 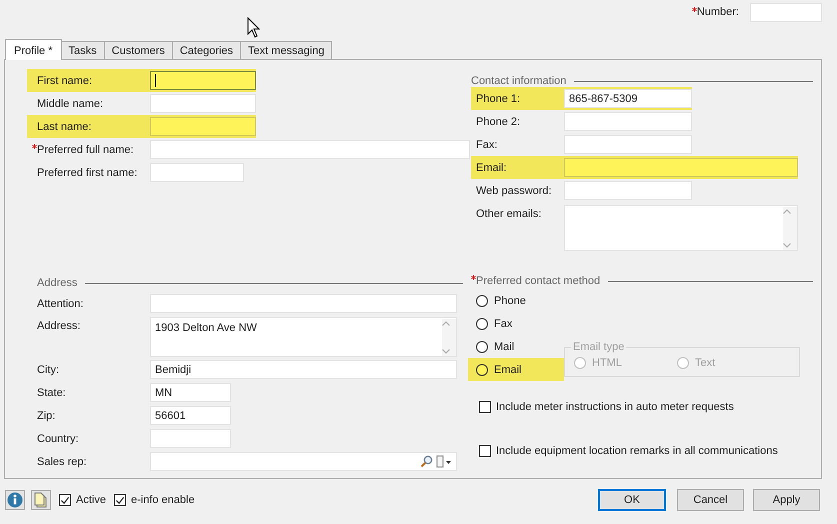 I want to click on checkbox: Include equipment location remarks in all communications, so click(x=646, y=451).